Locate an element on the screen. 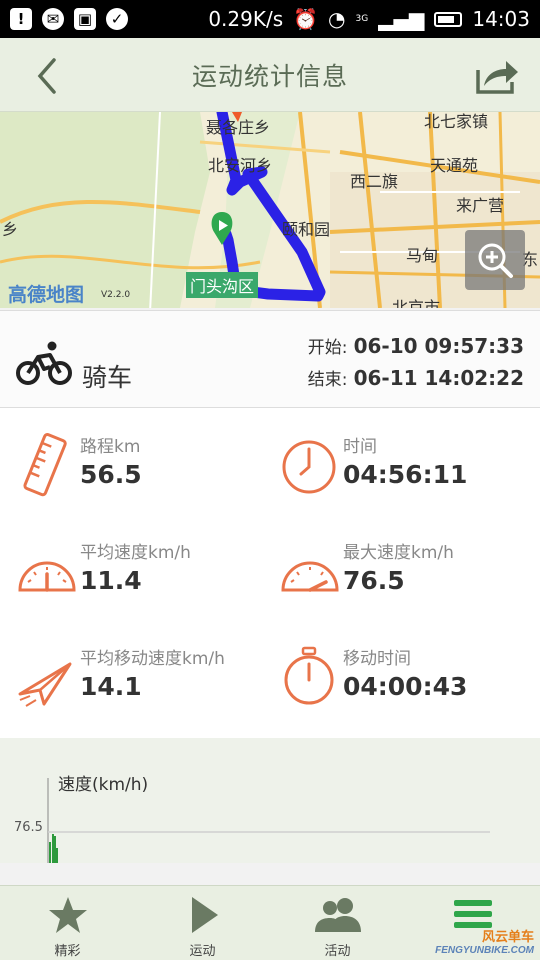 The width and height of the screenshot is (540, 960). watermark: 风云单车 FENGYUNBIKE.COM is located at coordinates (484, 941).